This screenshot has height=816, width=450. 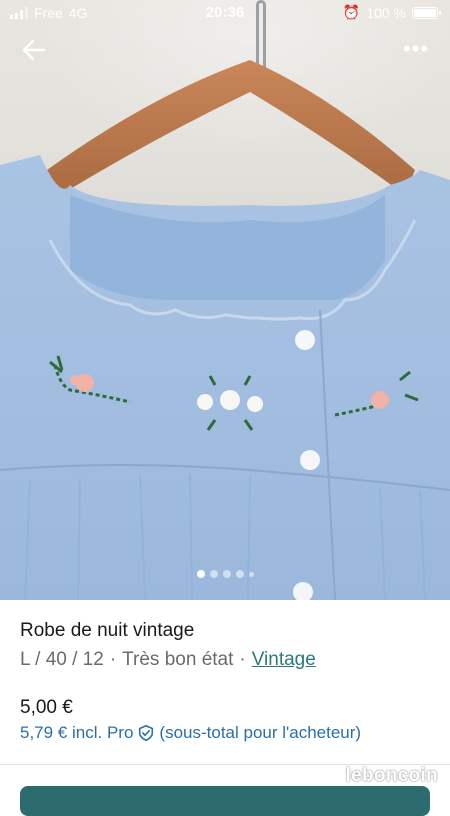 What do you see at coordinates (386, 12) in the screenshot?
I see `battery-label: 100 %` at bounding box center [386, 12].